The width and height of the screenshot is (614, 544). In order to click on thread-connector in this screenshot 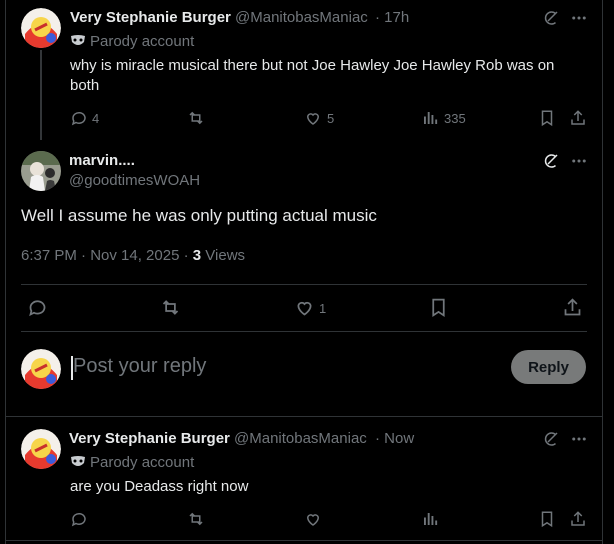, I will do `click(41, 95)`.